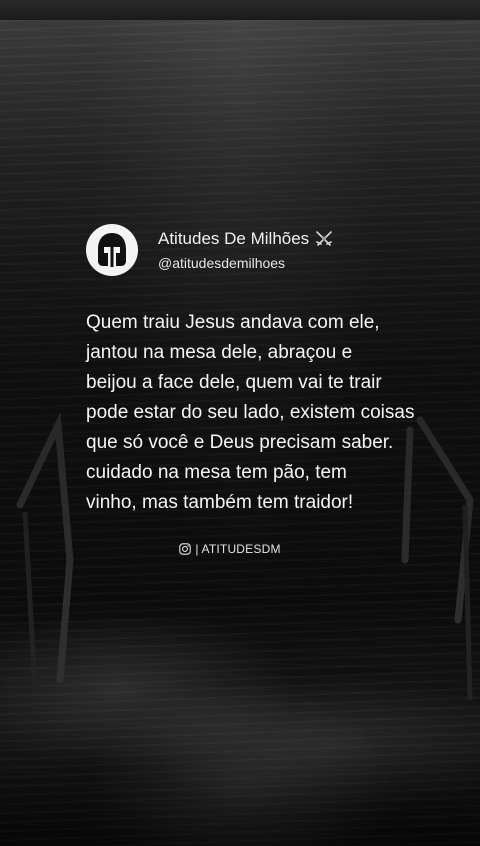  I want to click on display-name-row: Atitudes De Milhões, so click(246, 239).